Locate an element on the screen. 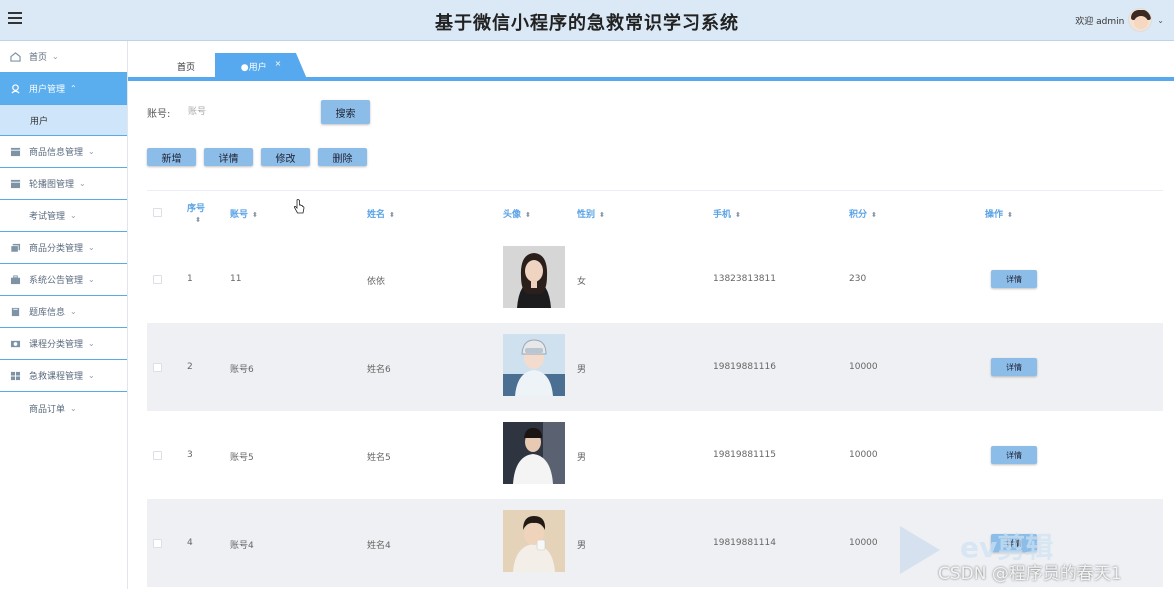  column-header-gender: 性别 ⬍ is located at coordinates (591, 213).